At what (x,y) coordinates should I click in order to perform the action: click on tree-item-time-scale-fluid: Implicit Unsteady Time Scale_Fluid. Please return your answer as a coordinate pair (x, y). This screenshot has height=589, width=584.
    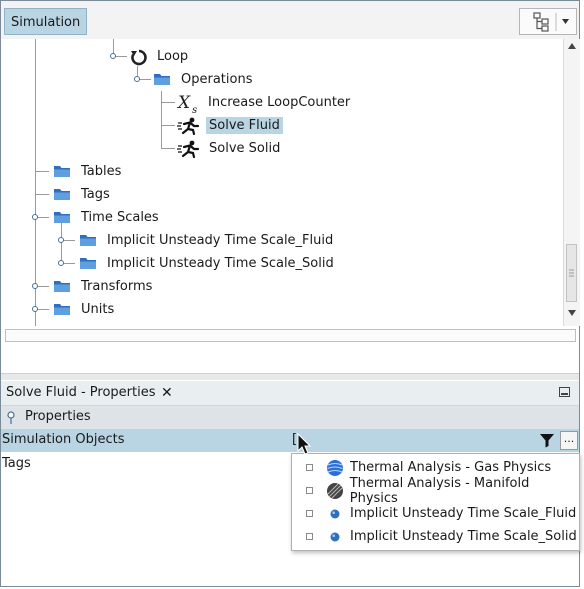
    Looking at the image, I should click on (207, 240).